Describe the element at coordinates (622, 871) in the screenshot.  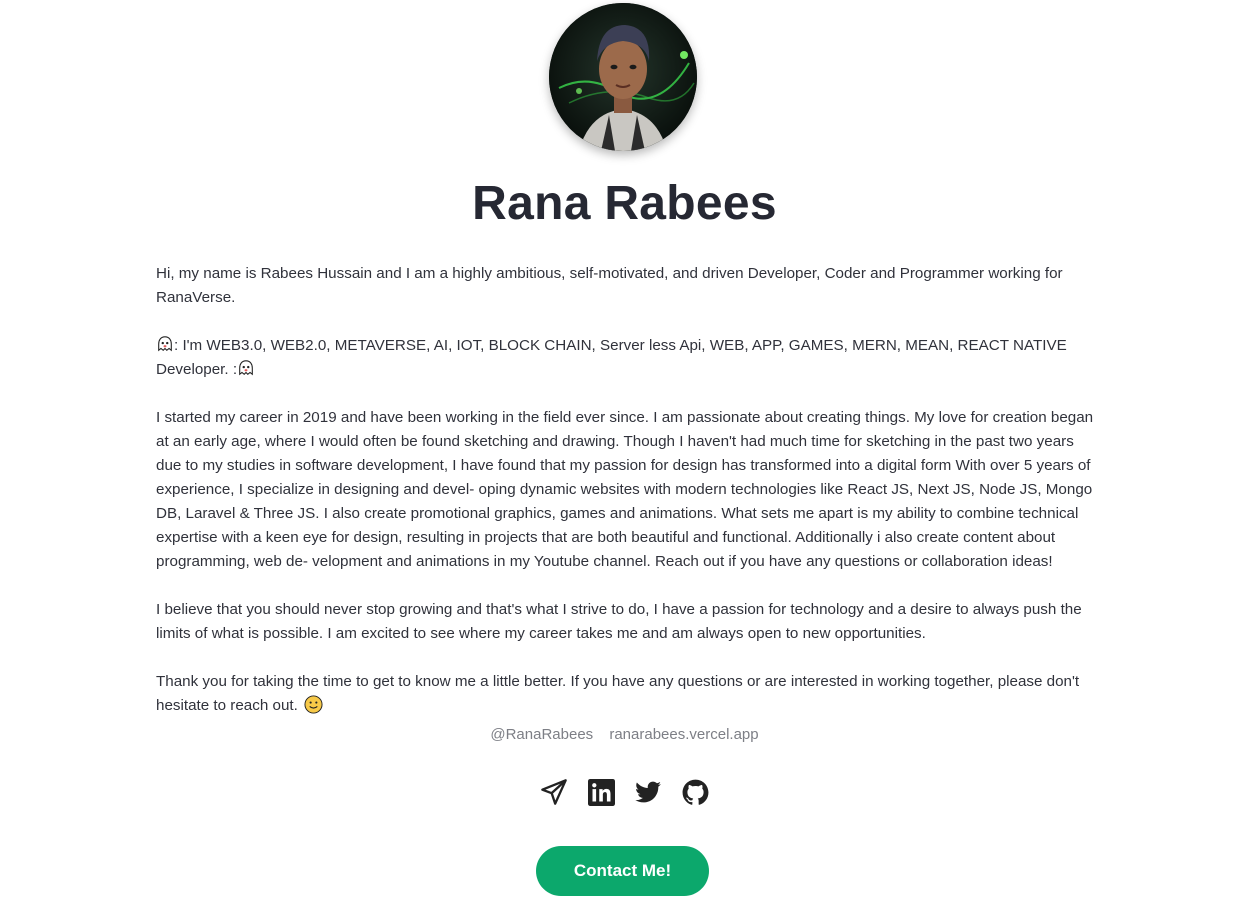
I see `contact-me-button: Contact Me!` at that location.